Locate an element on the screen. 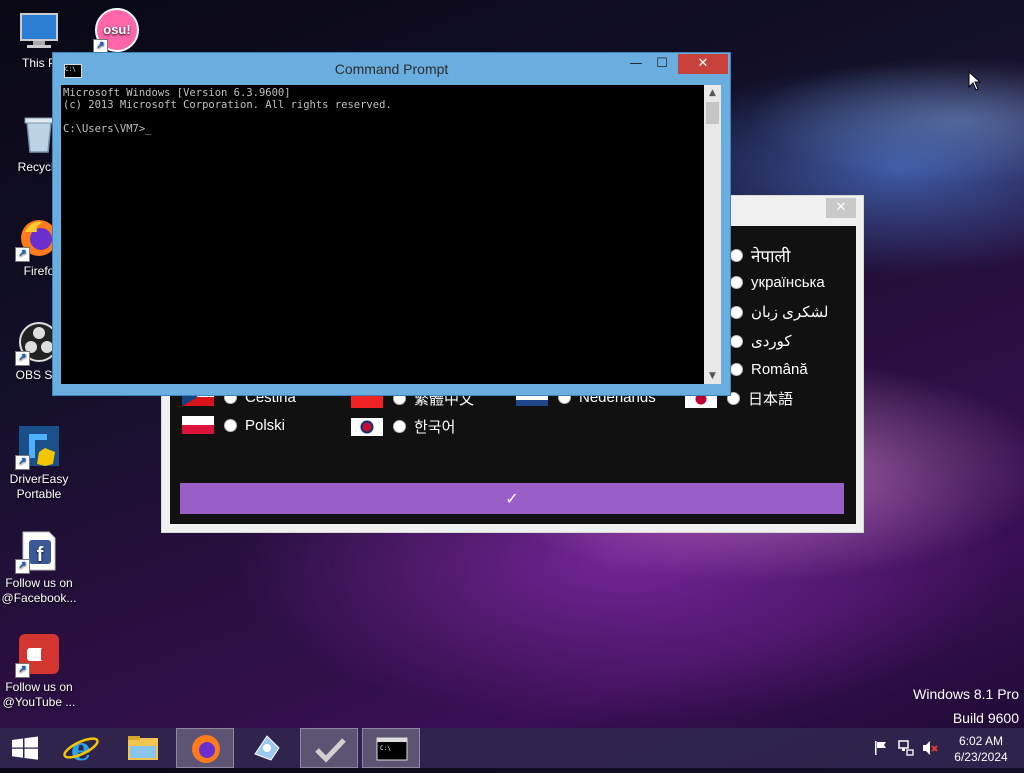 This screenshot has height=773, width=1024. language-label: українська is located at coordinates (788, 282).